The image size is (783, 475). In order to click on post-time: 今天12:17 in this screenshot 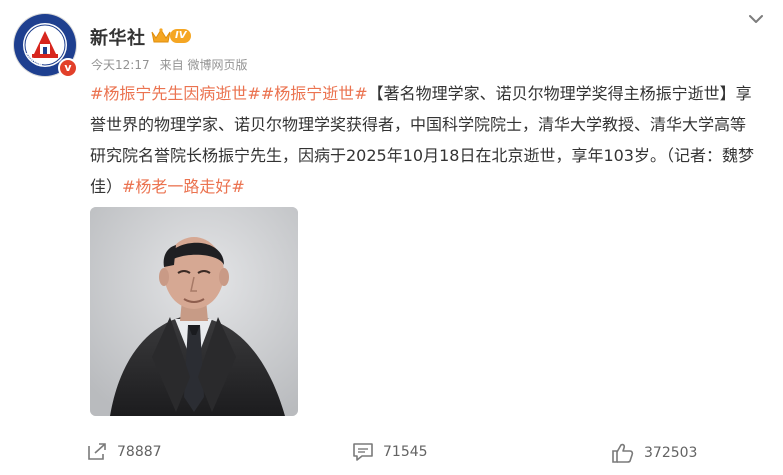, I will do `click(120, 65)`.